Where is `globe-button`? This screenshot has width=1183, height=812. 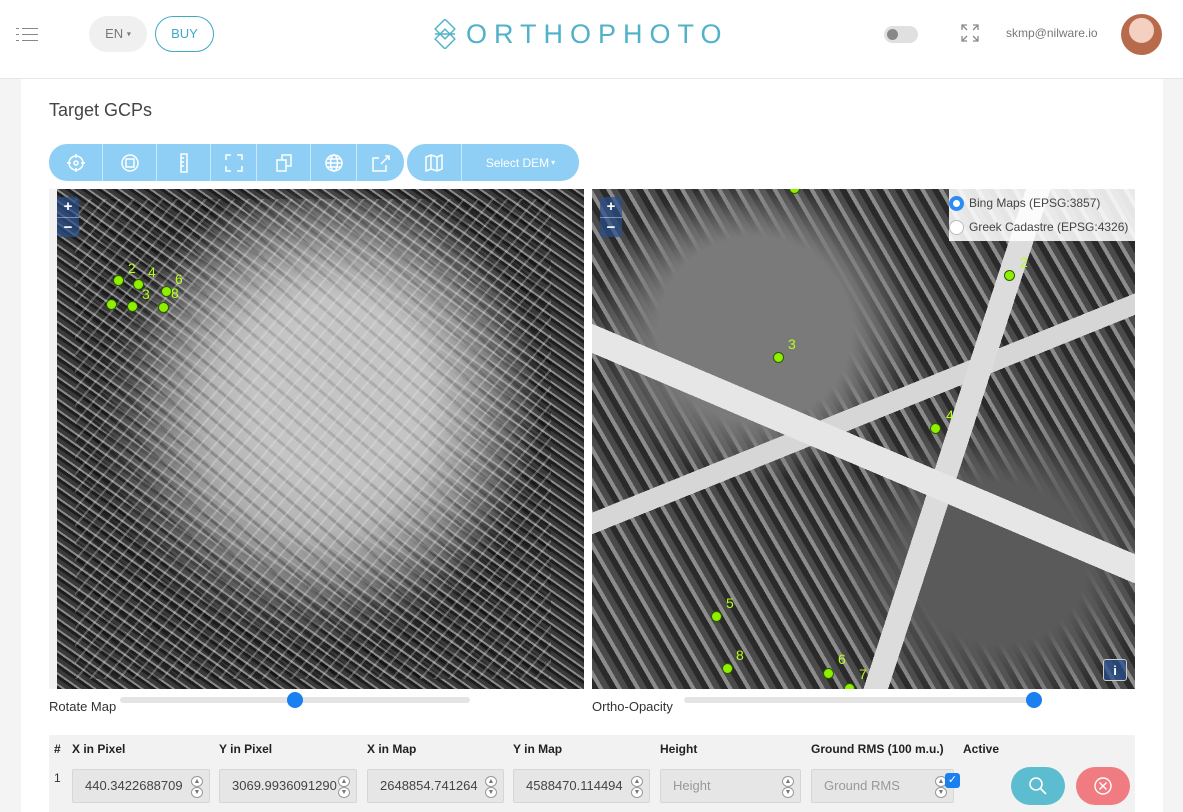
globe-button is located at coordinates (334, 162).